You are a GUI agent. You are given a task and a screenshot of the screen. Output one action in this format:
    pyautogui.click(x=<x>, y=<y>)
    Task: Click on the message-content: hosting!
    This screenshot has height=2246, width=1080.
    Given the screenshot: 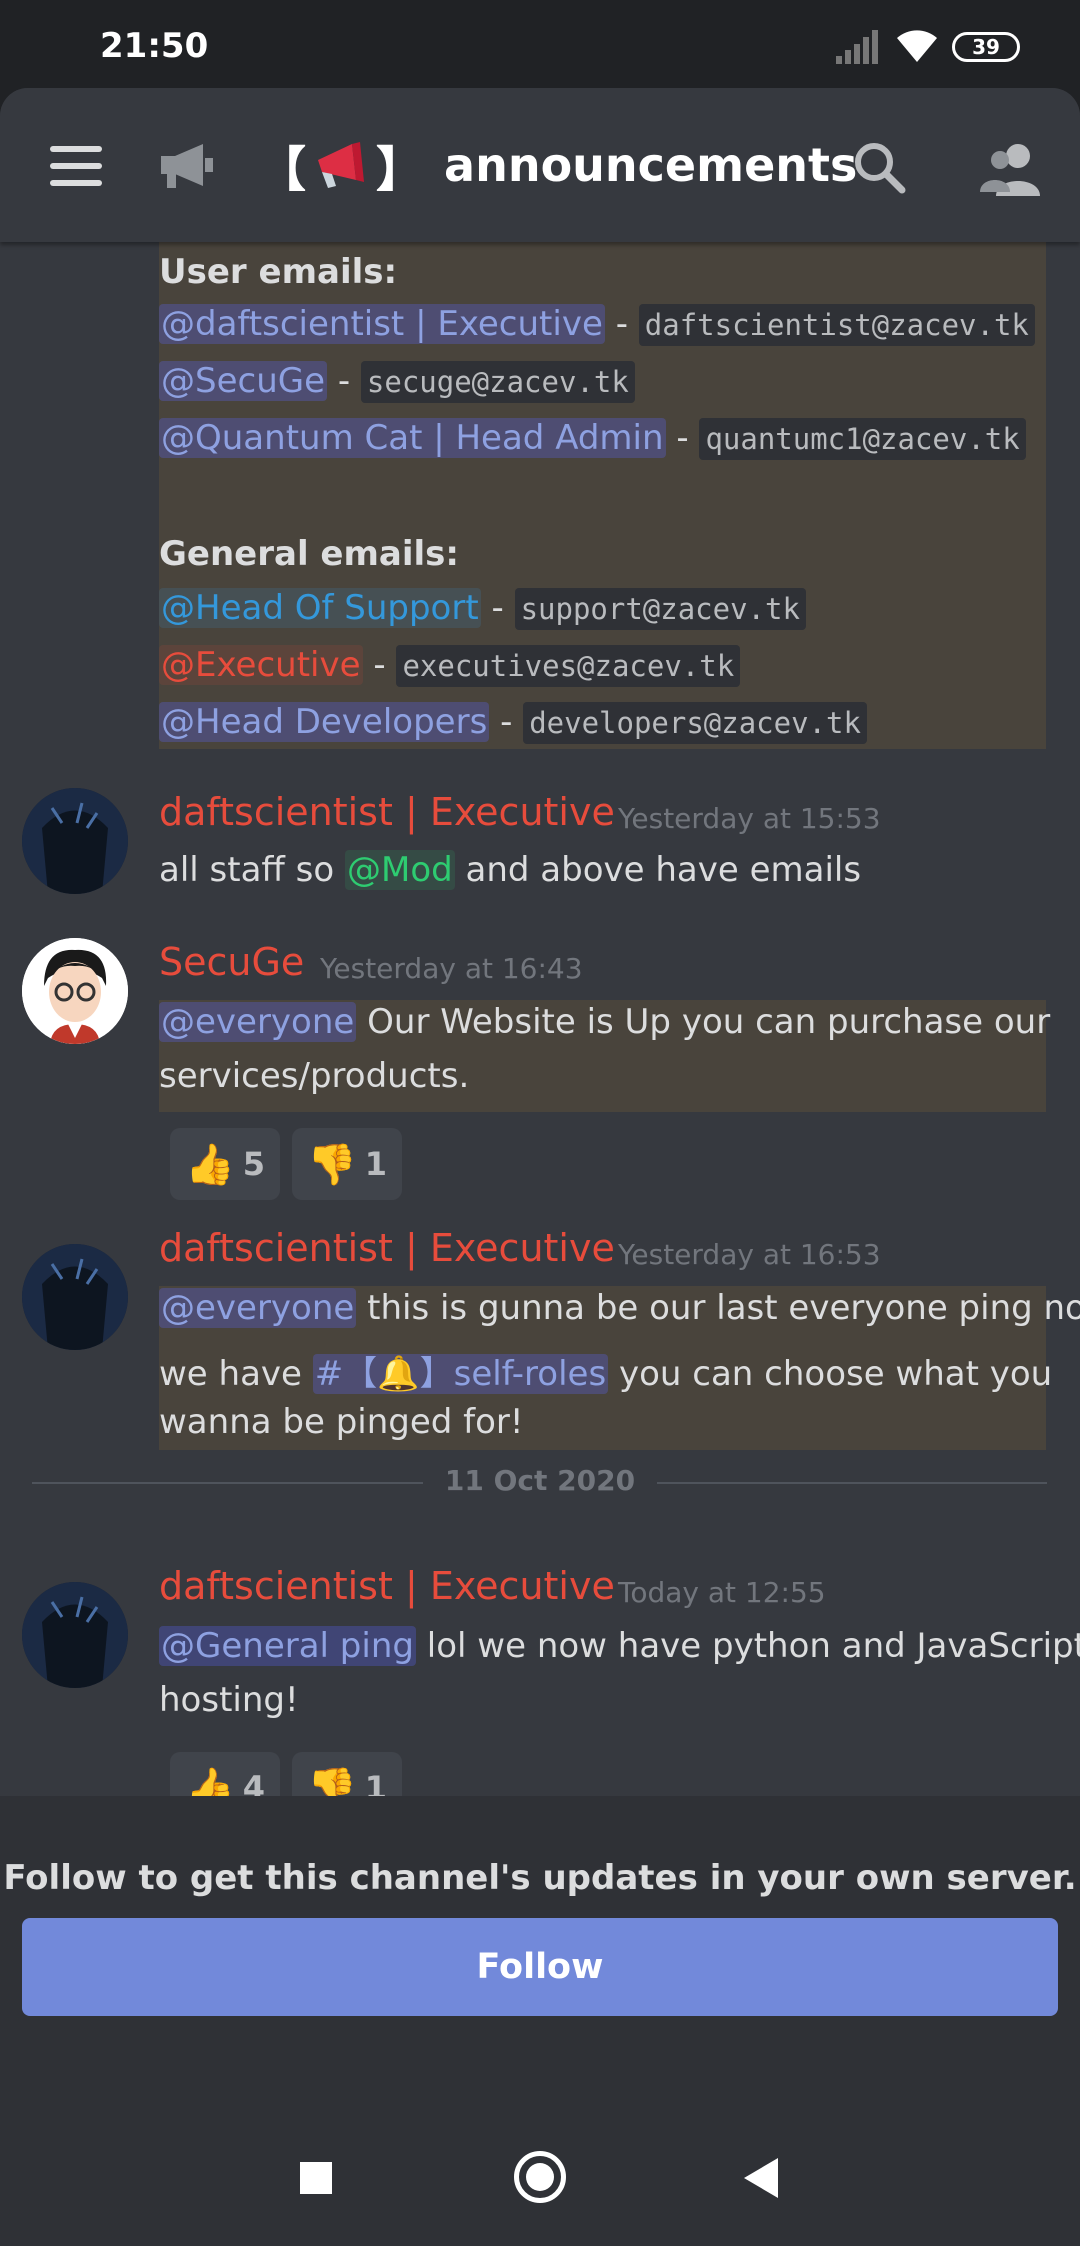 What is the action you would take?
    pyautogui.click(x=229, y=1700)
    